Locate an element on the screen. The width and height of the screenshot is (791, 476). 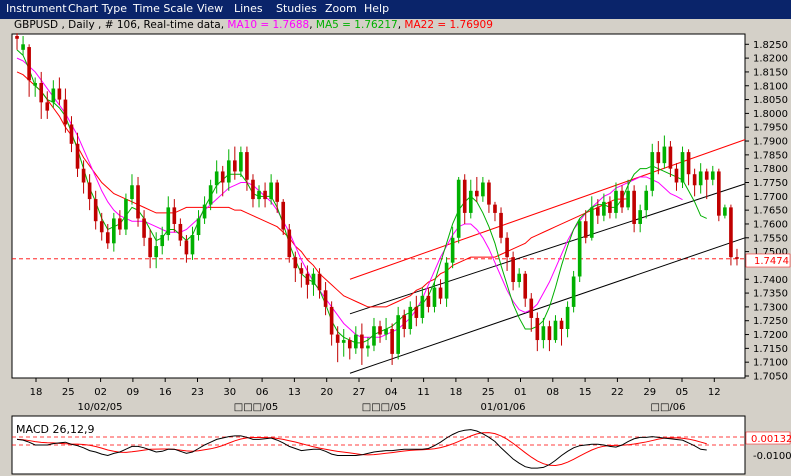
current-price-label: 1.7474 is located at coordinates (771, 261).